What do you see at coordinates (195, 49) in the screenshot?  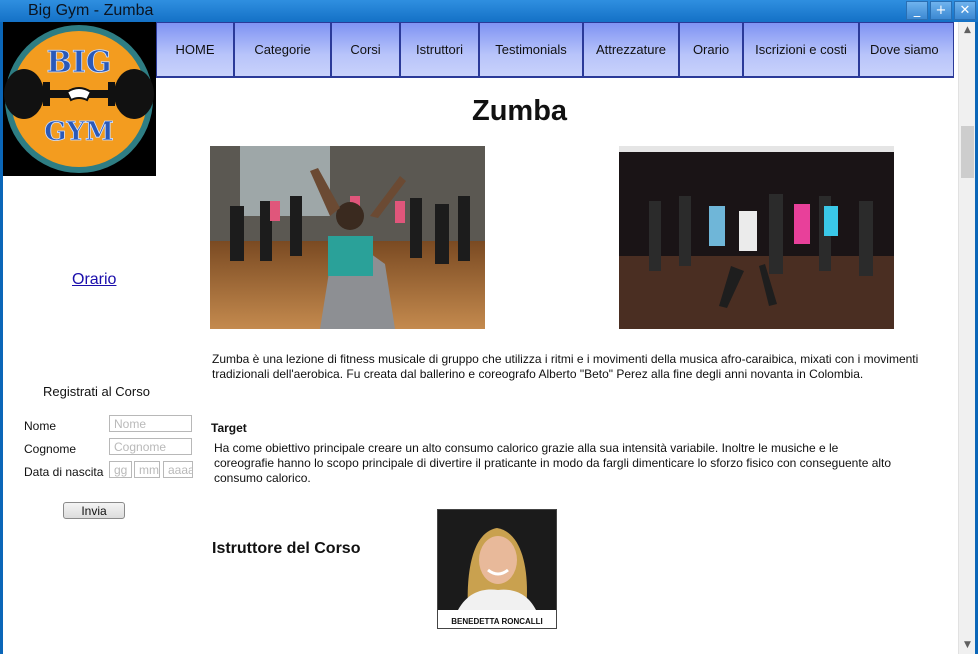 I see `nav-home: HOME` at bounding box center [195, 49].